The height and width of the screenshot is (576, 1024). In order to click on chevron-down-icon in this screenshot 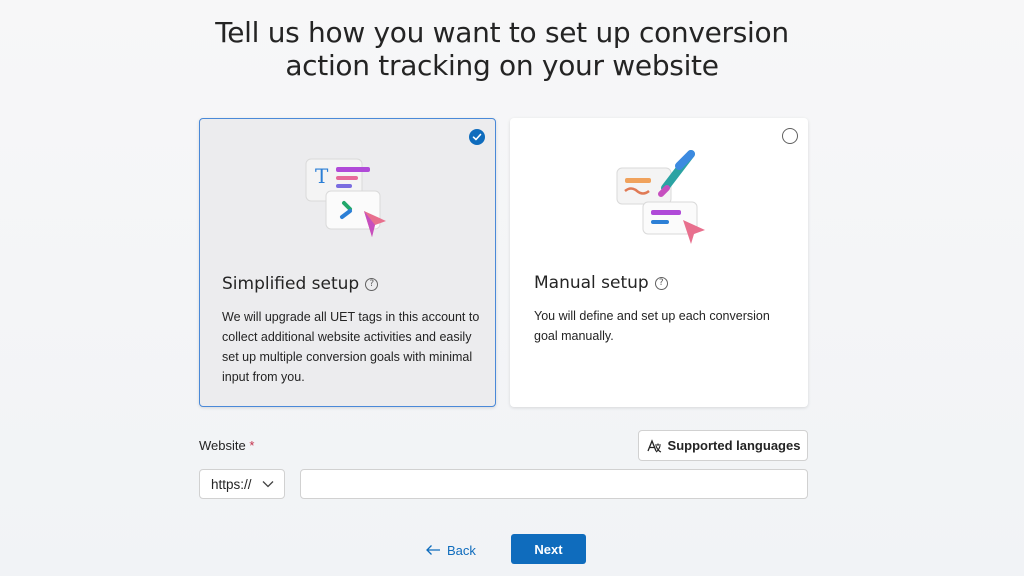, I will do `click(267, 484)`.